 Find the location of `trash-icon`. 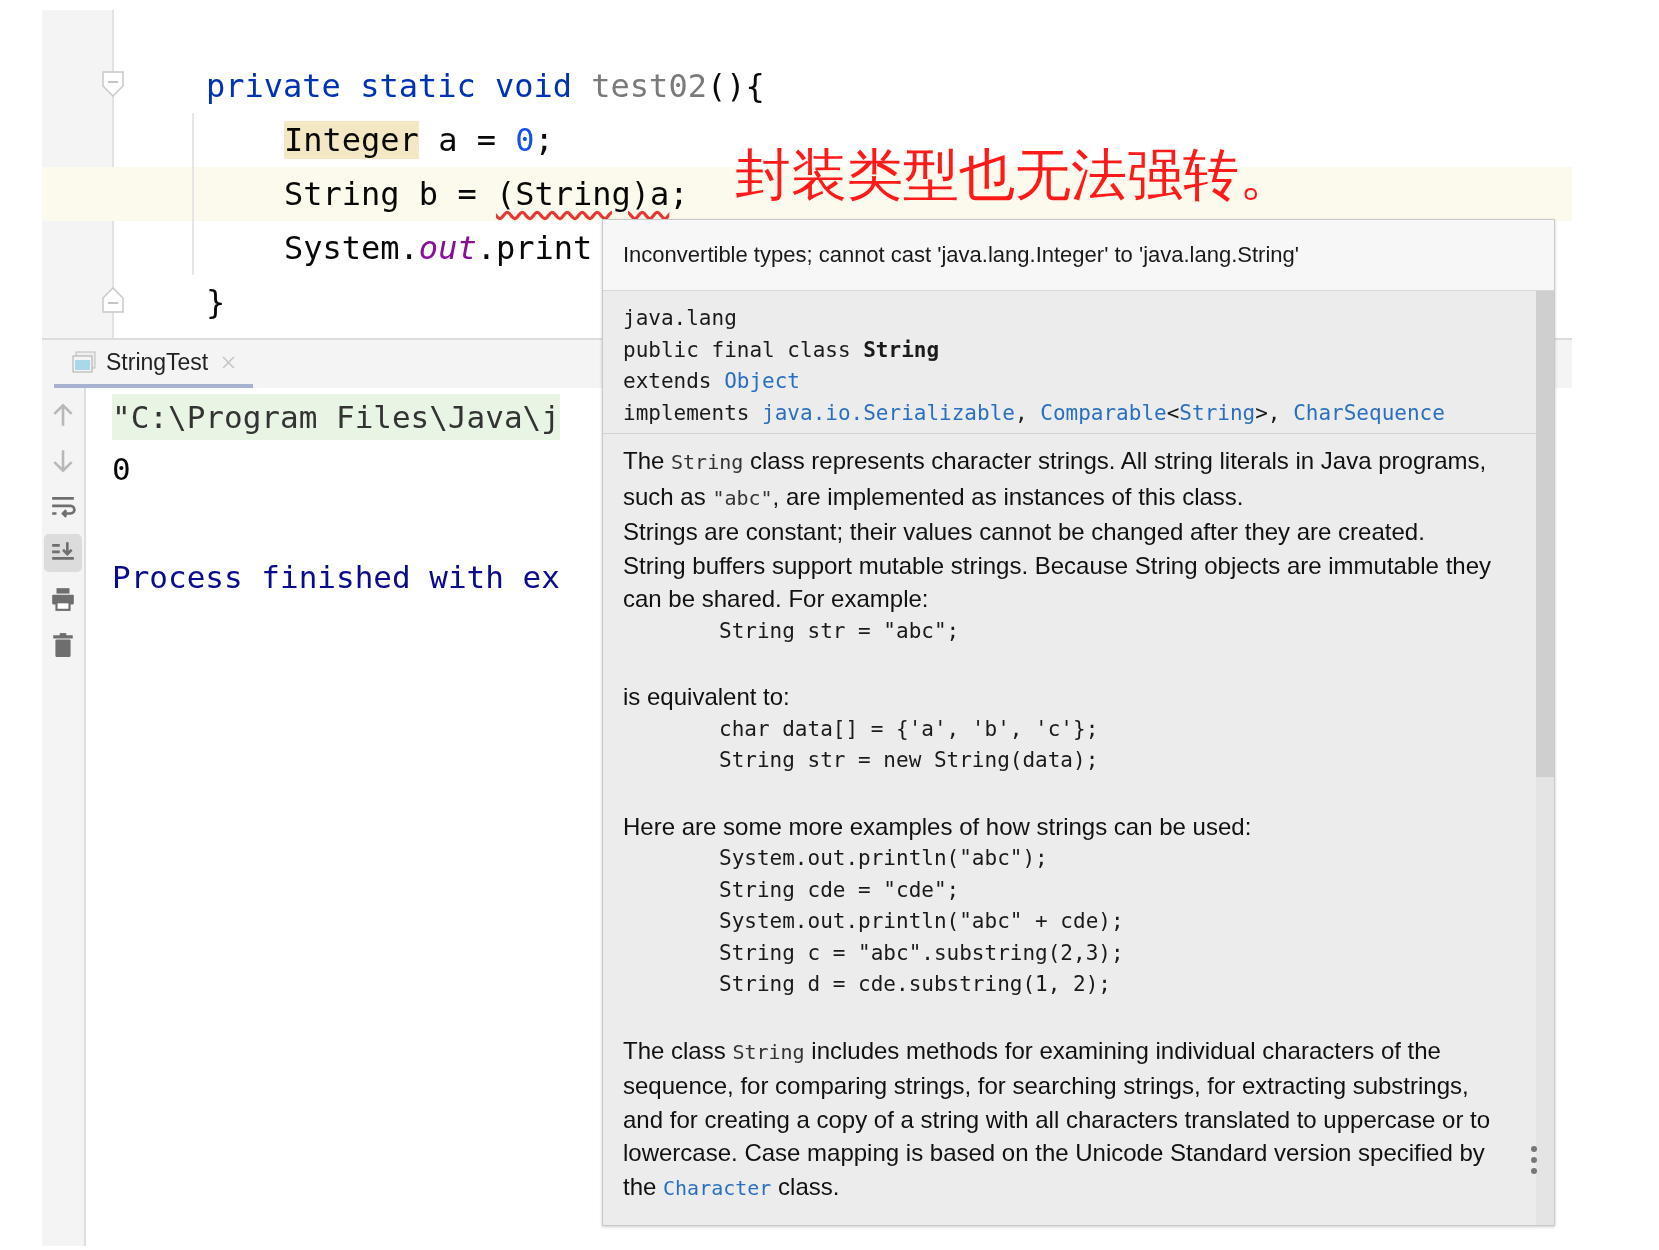

trash-icon is located at coordinates (63, 645).